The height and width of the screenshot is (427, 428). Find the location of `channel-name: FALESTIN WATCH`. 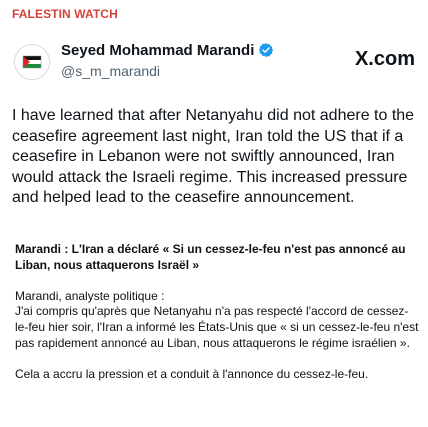

channel-name: FALESTIN WATCH is located at coordinates (65, 14).